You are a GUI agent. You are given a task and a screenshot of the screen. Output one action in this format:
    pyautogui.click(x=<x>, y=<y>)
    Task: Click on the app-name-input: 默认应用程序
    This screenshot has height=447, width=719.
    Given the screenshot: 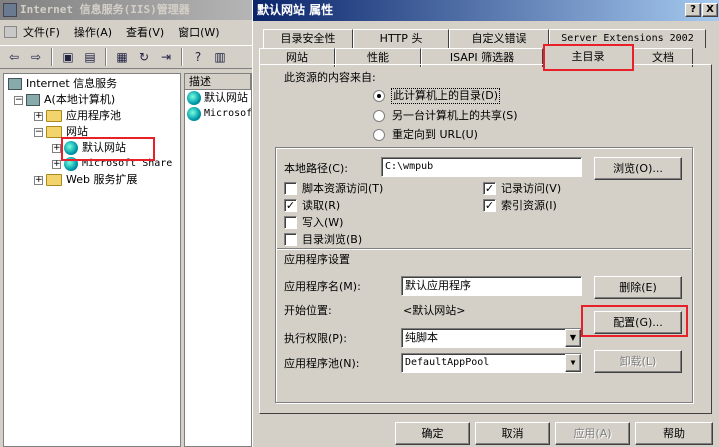 What is the action you would take?
    pyautogui.click(x=491, y=286)
    